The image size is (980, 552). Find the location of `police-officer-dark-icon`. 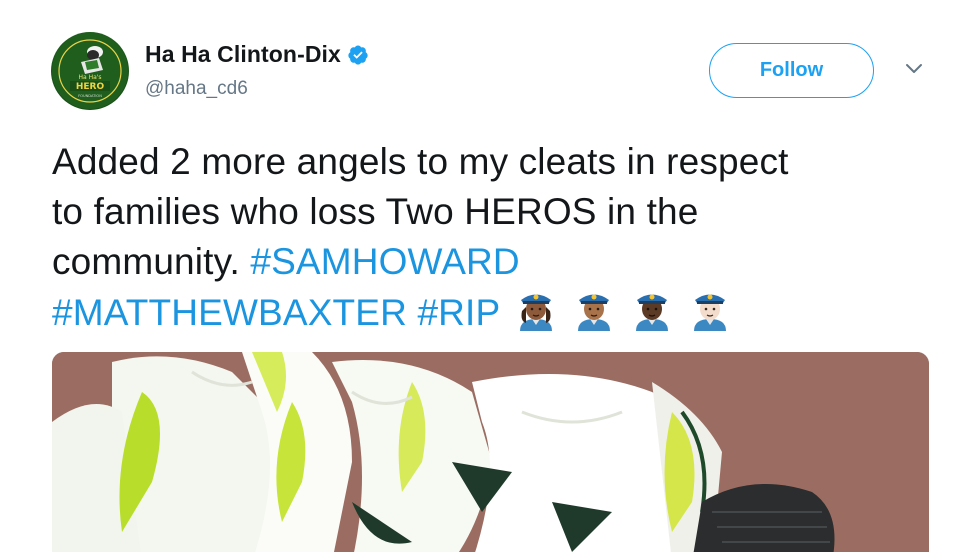

police-officer-dark-icon is located at coordinates (652, 309).